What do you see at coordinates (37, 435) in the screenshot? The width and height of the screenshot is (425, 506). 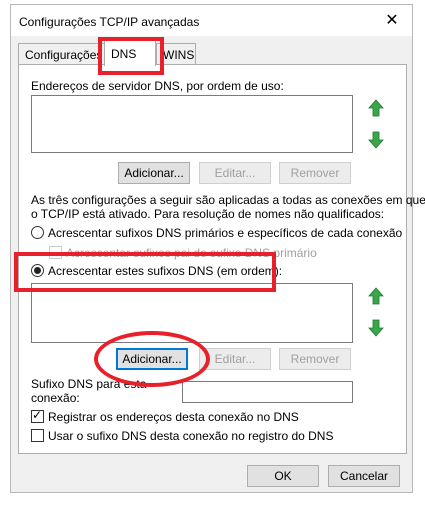 I see `checkbox-use-suffix` at bounding box center [37, 435].